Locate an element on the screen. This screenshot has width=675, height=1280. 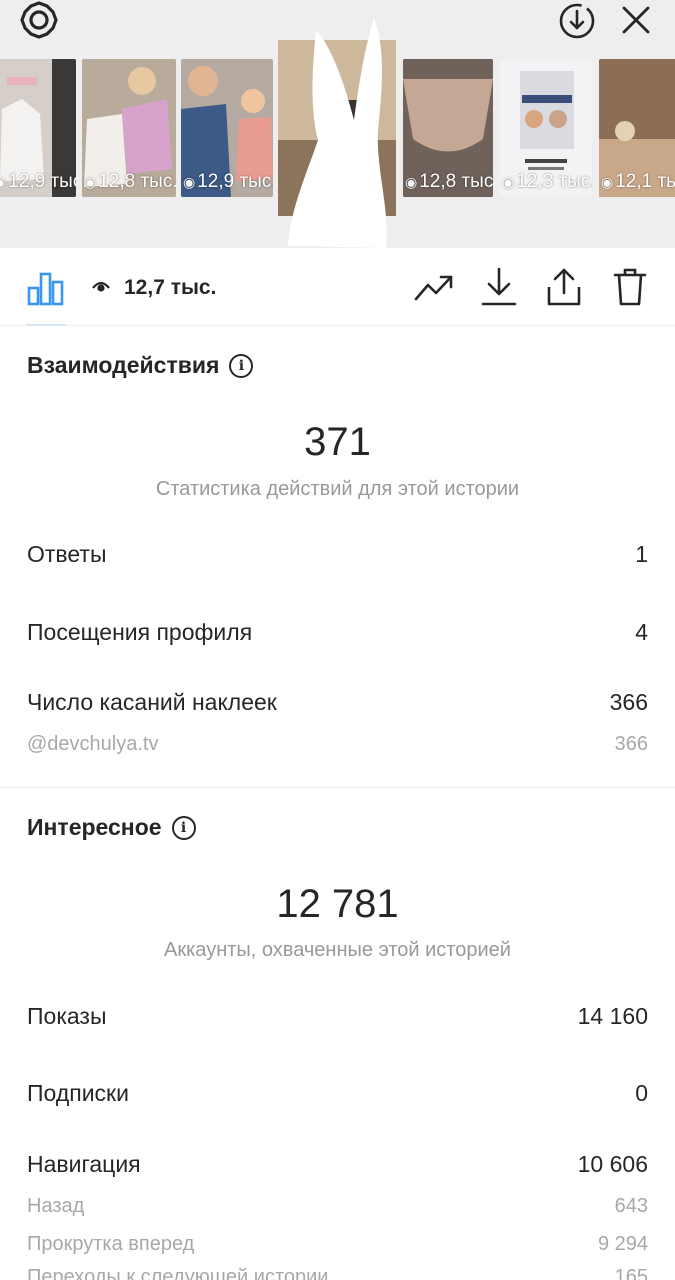
stat-row: Посещения профиля 4 is located at coordinates (337, 632).